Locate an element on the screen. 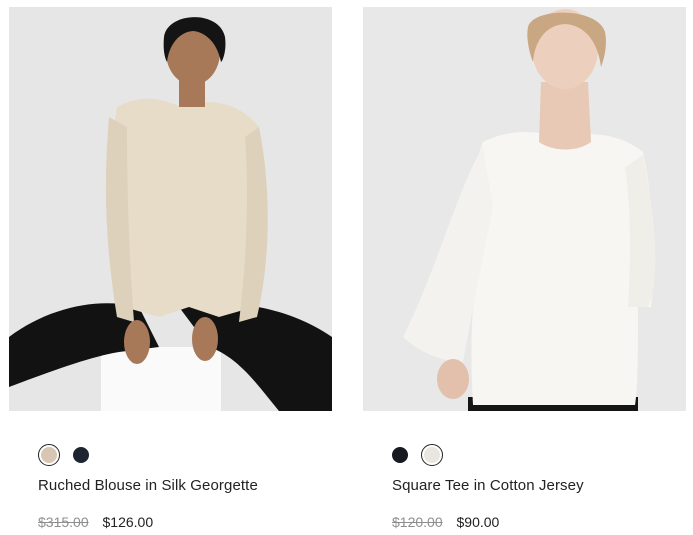 The height and width of the screenshot is (535, 693). original-price: $120.00 is located at coordinates (417, 522).